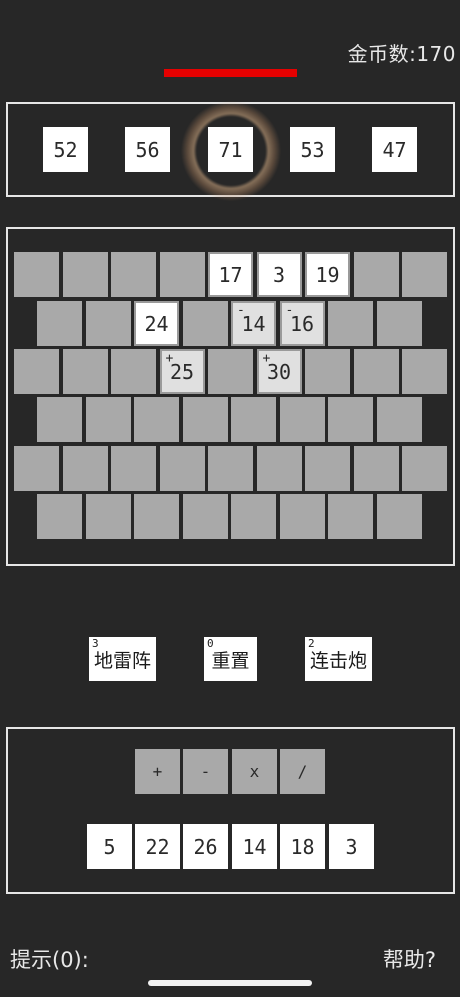  What do you see at coordinates (230, 73) in the screenshot?
I see `health-bar` at bounding box center [230, 73].